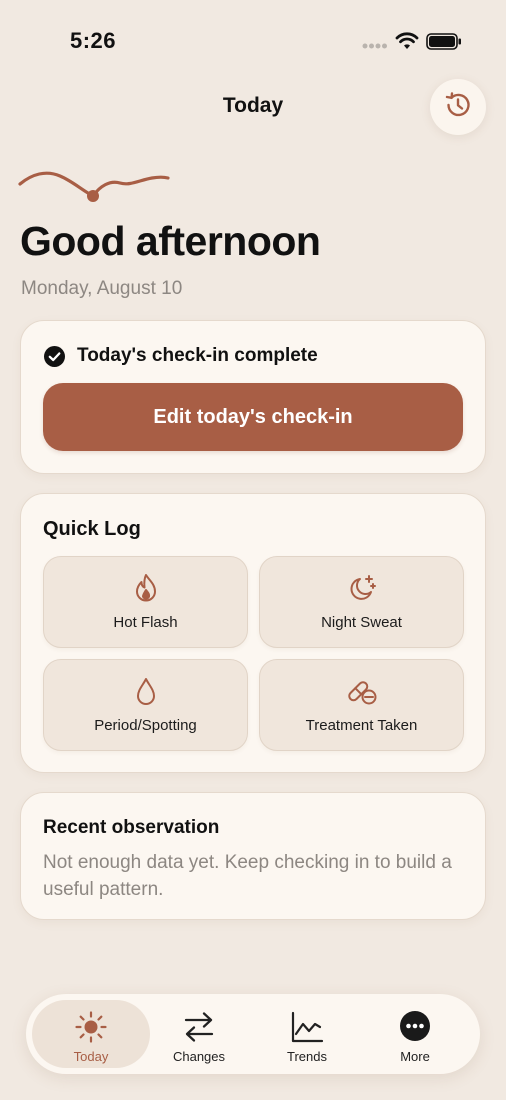  What do you see at coordinates (145, 588) in the screenshot?
I see `flame-icon` at bounding box center [145, 588].